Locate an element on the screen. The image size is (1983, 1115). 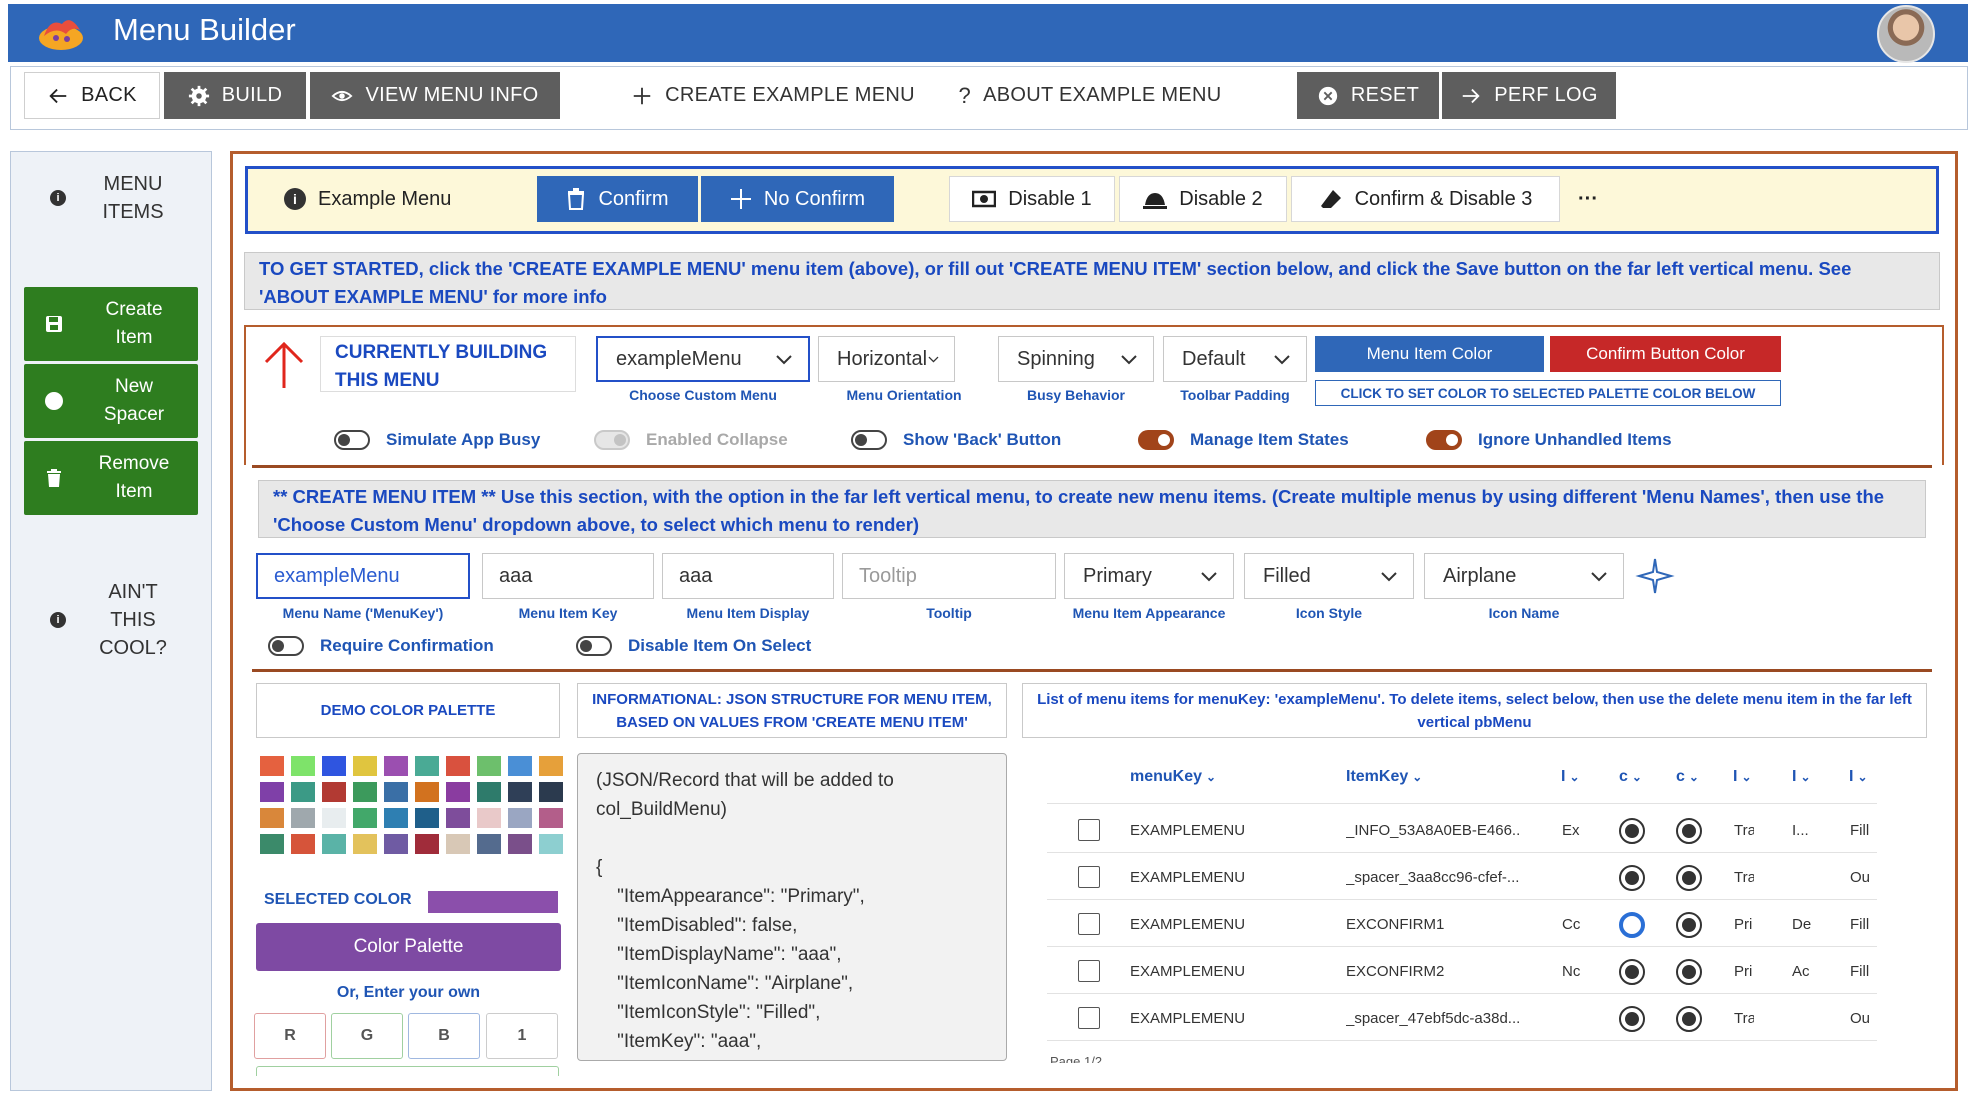
user-avatar is located at coordinates (1906, 34).